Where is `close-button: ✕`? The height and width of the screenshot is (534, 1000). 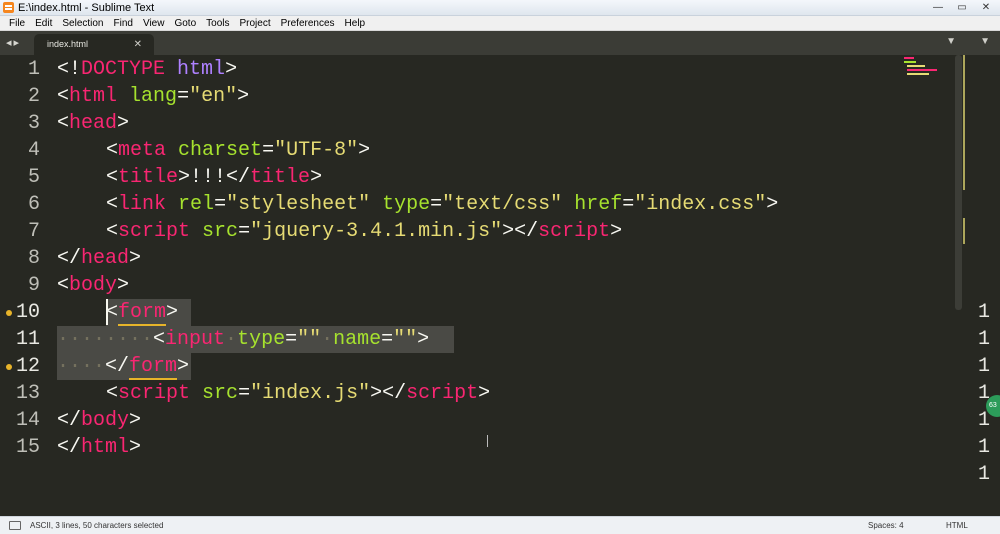 close-button: ✕ is located at coordinates (986, 7).